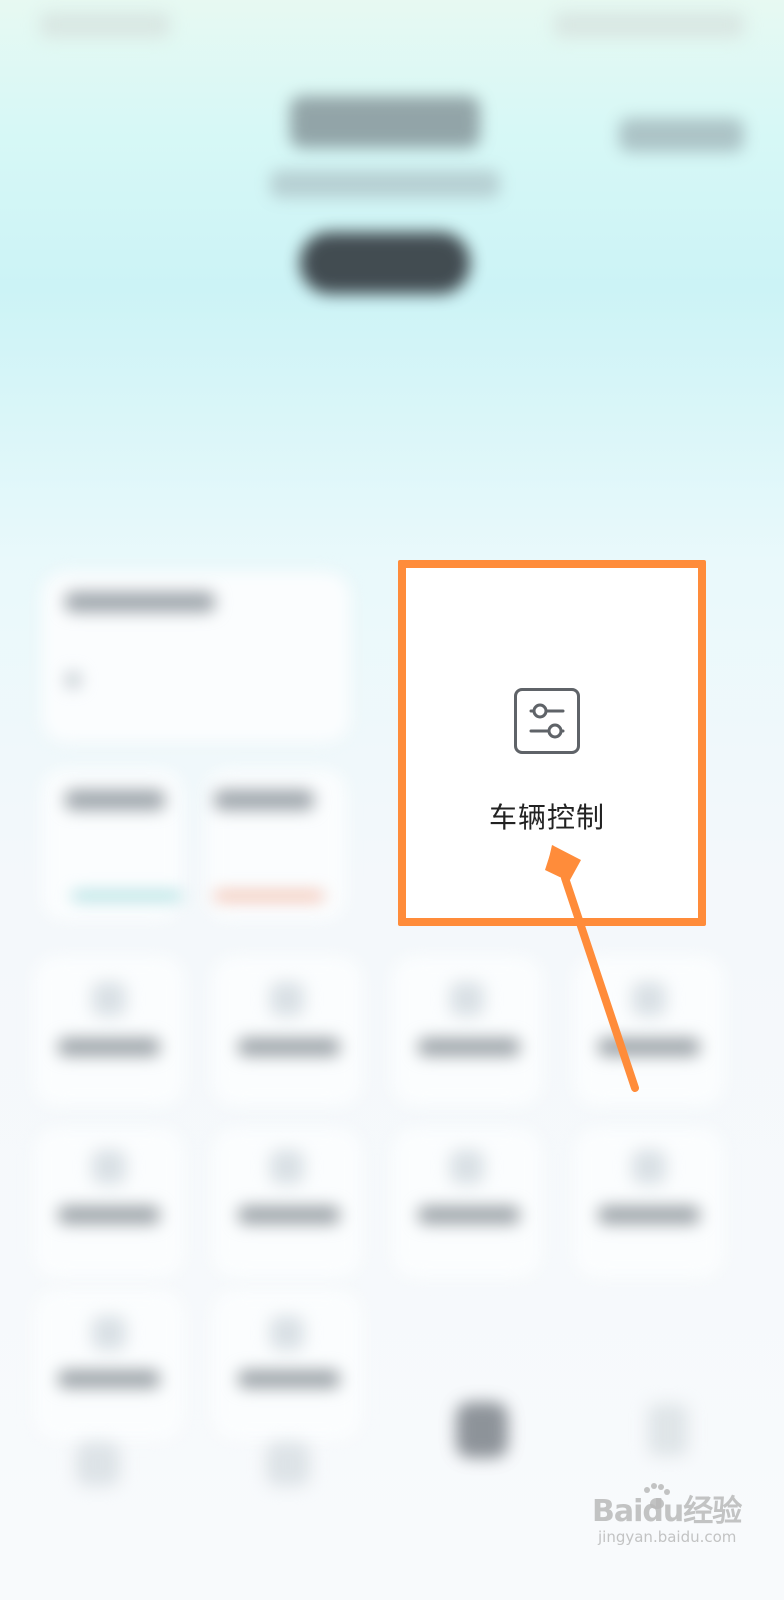  I want to click on blurred-header-title, so click(385, 122).